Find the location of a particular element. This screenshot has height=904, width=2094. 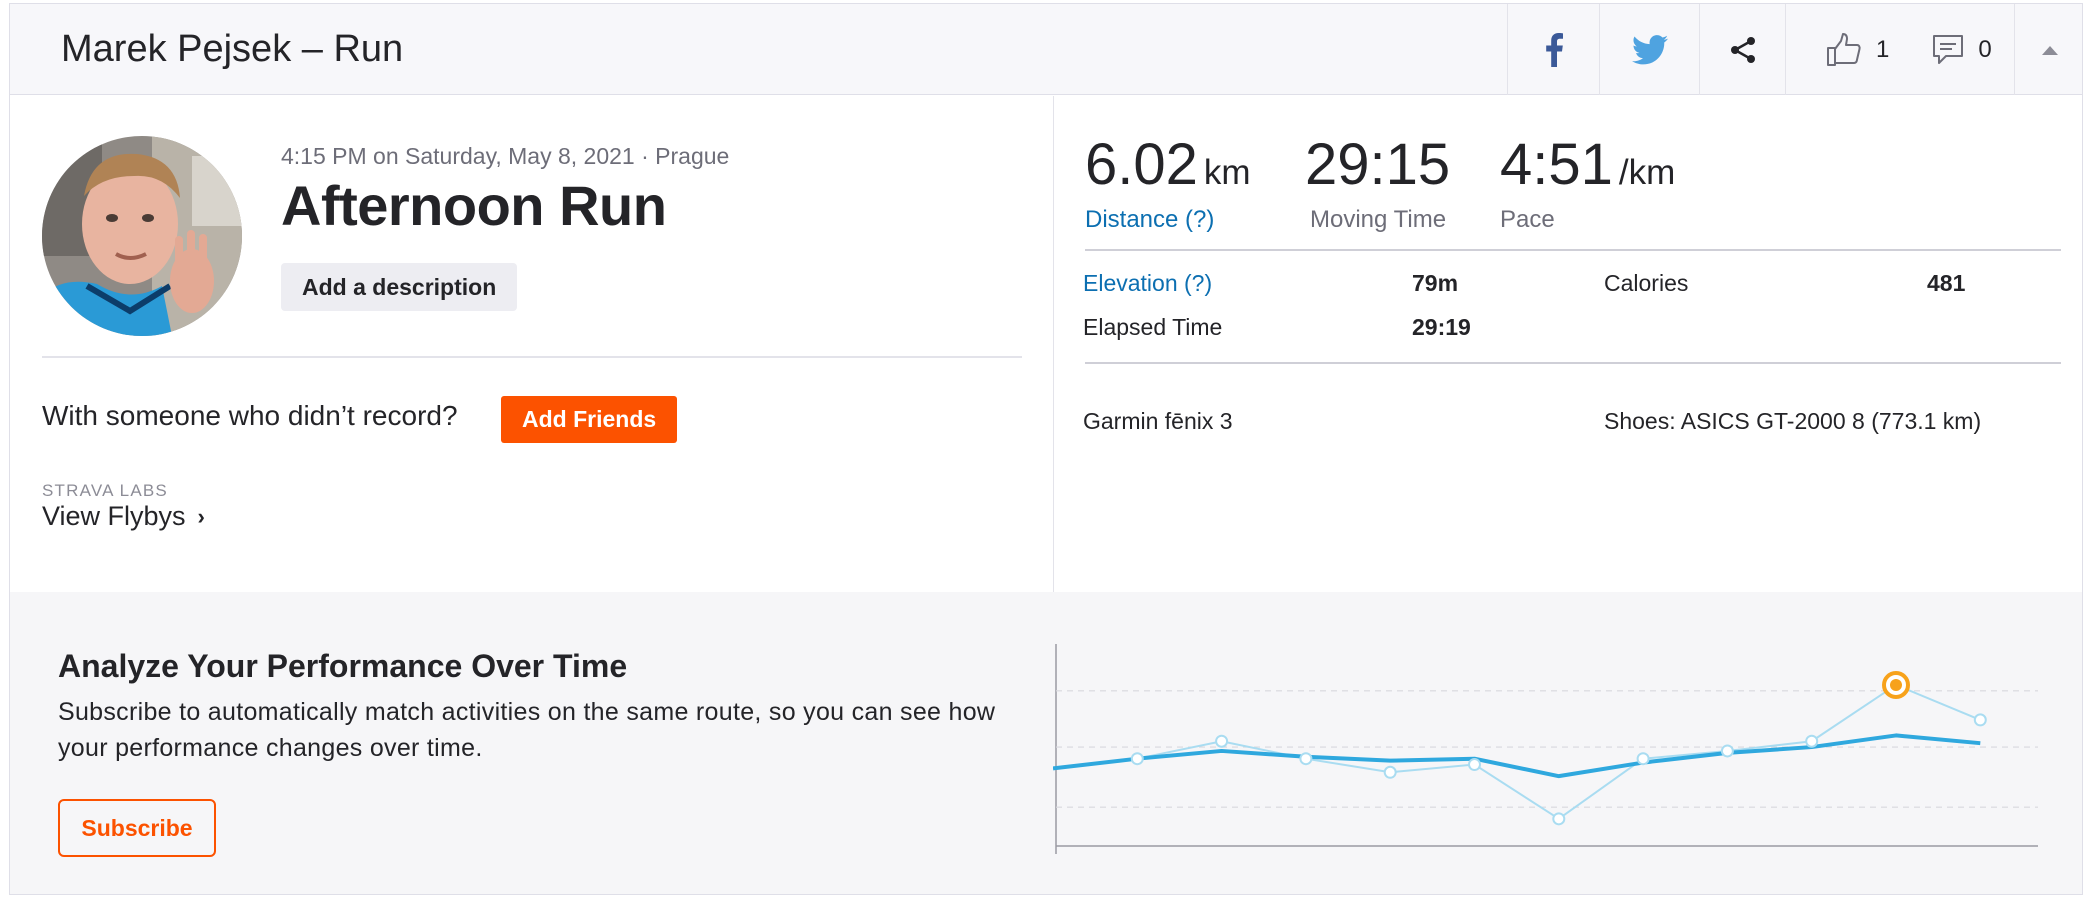

kudos-comments-group: 1 0 is located at coordinates (1899, 49).